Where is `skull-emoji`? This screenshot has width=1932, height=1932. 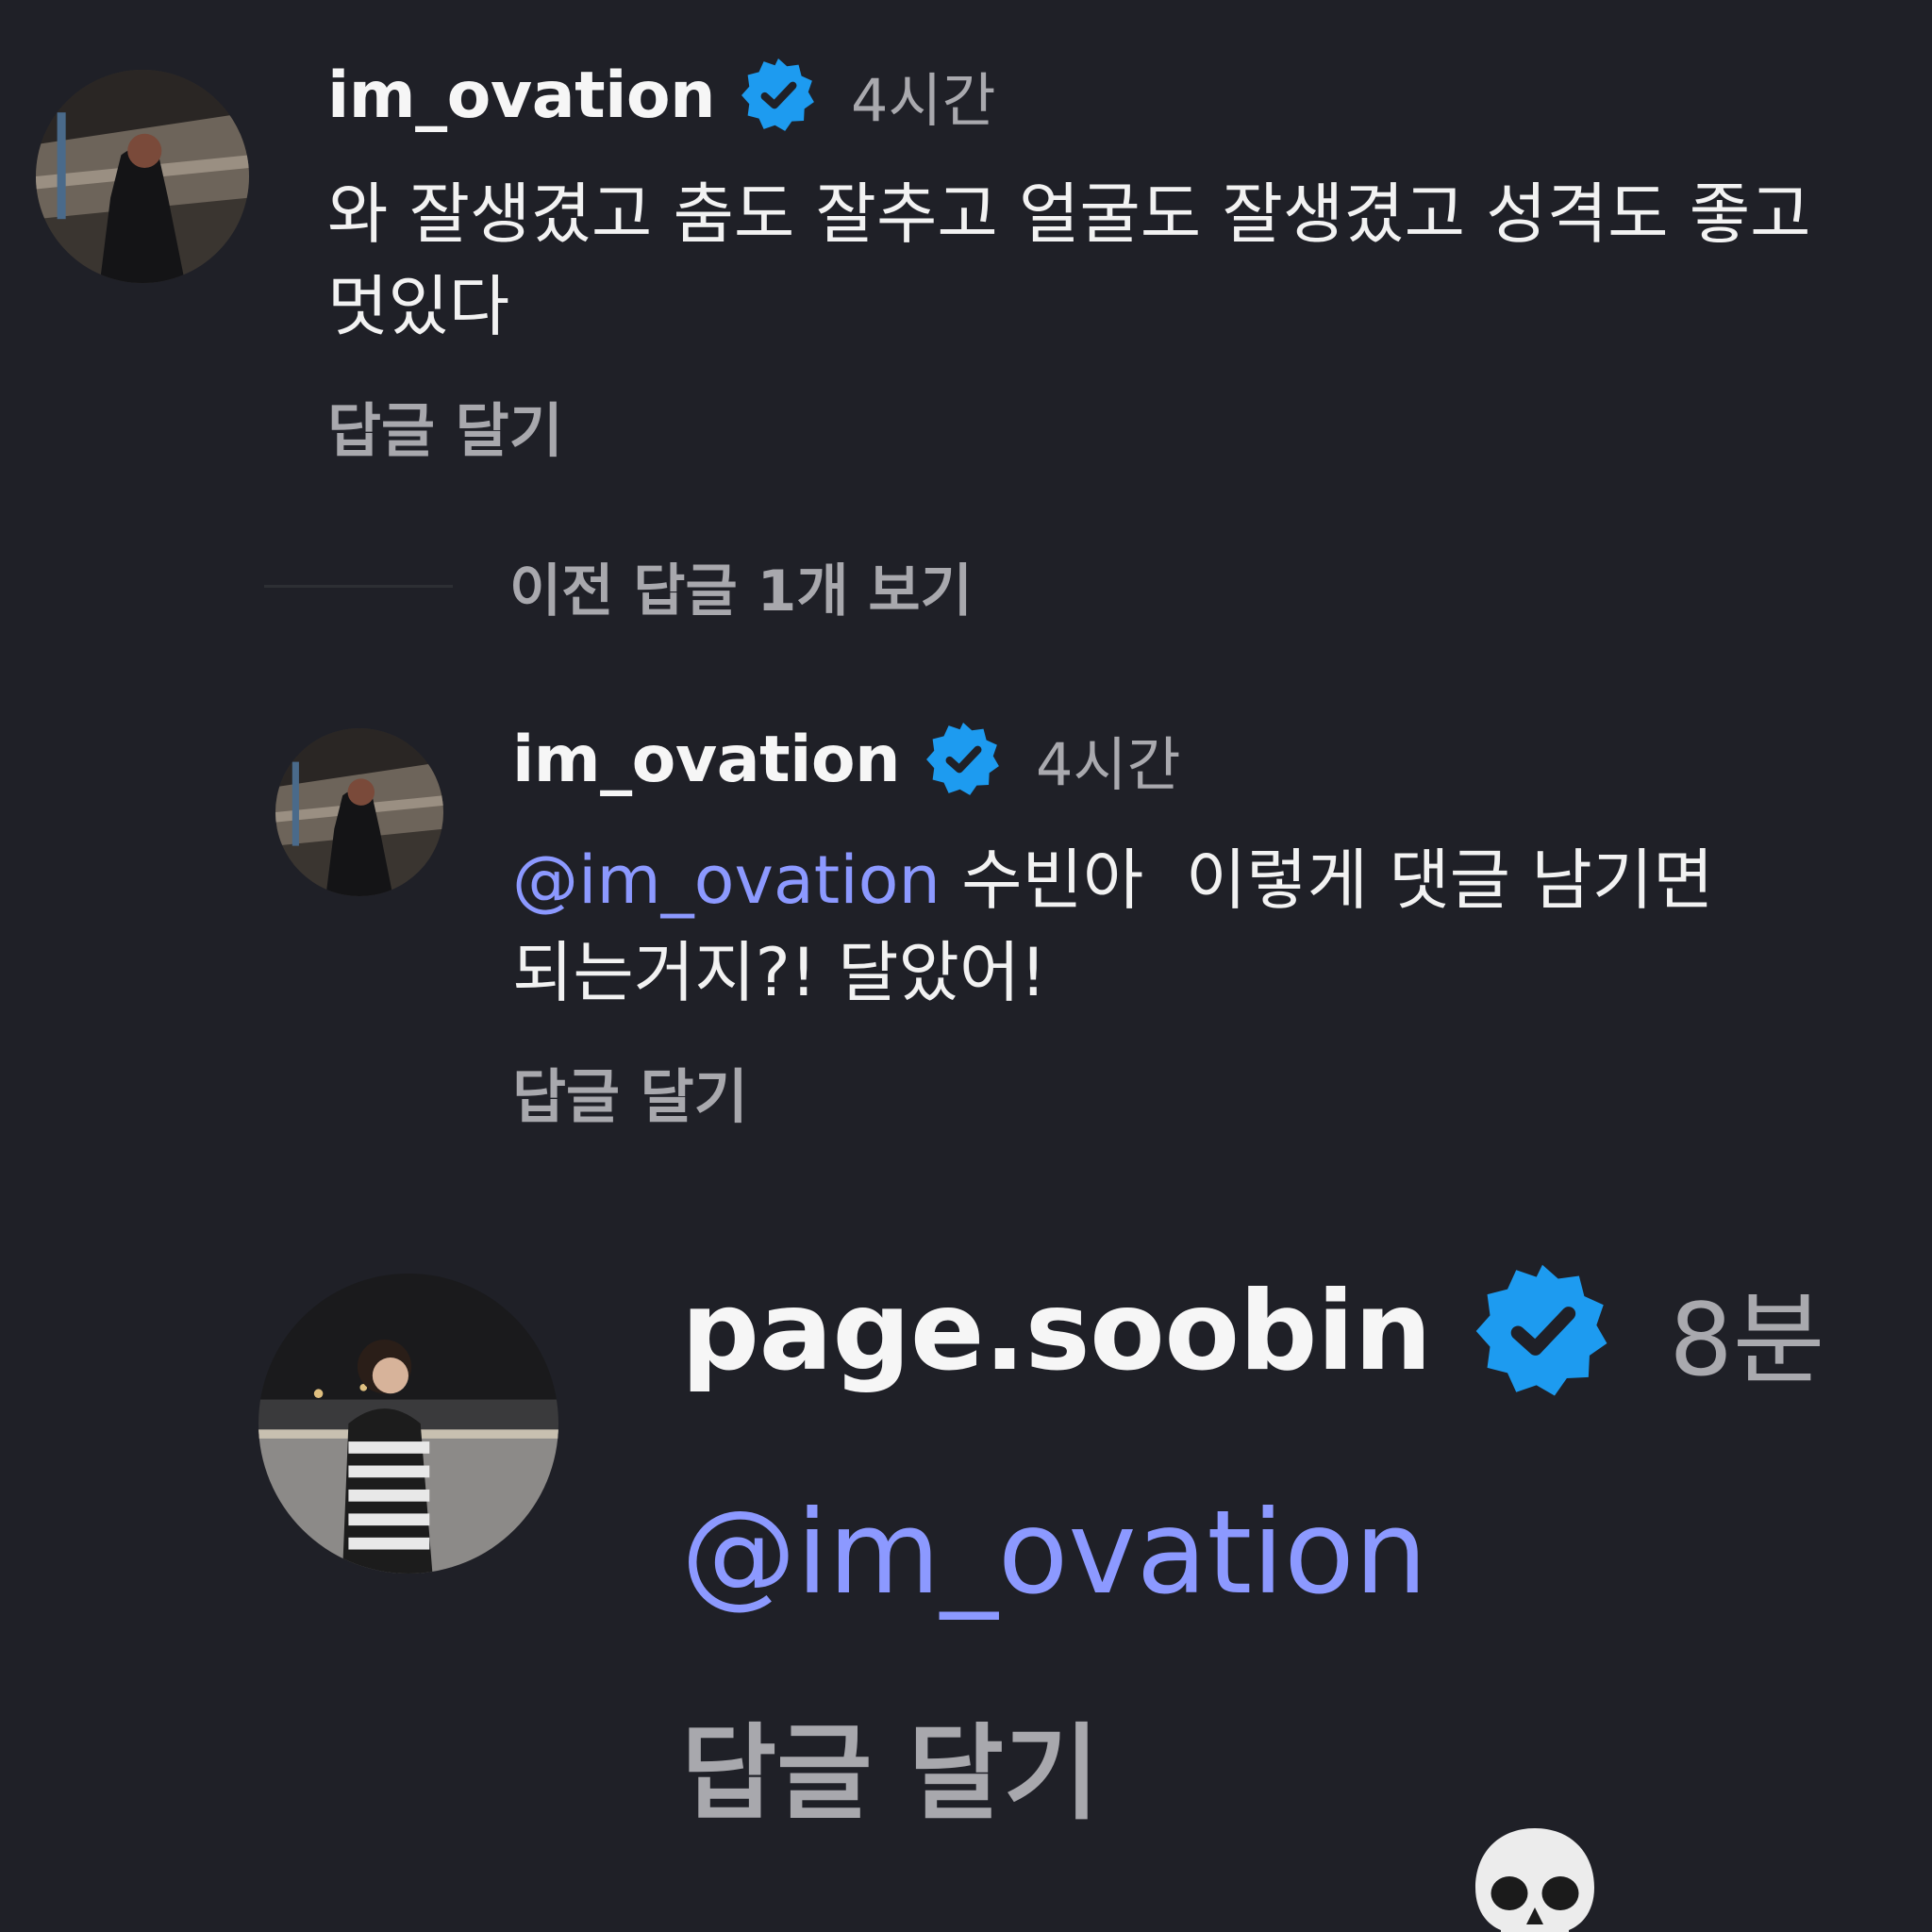
skull-emoji is located at coordinates (1535, 1708).